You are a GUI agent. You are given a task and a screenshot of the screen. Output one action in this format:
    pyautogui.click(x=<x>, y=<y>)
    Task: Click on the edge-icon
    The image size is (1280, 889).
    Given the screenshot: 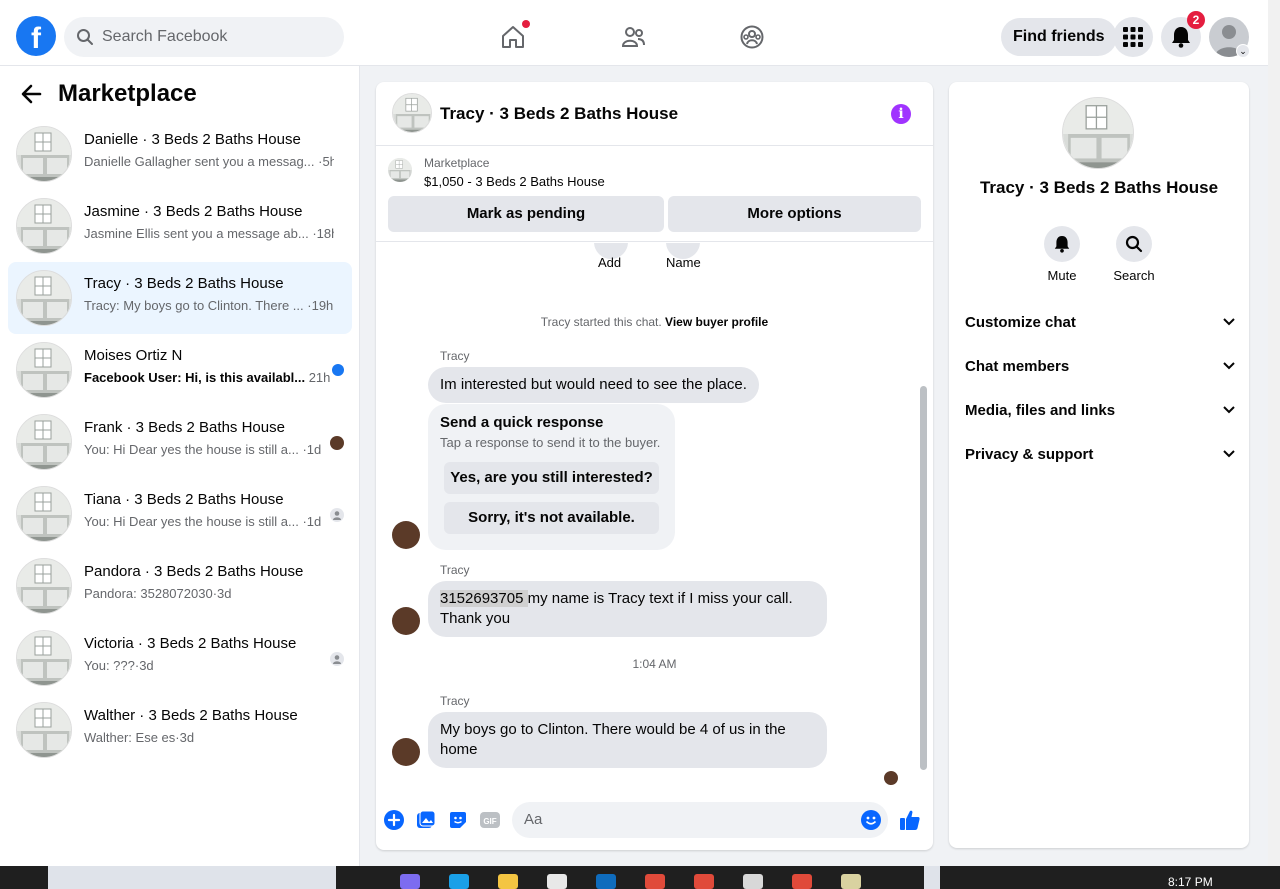 What is the action you would take?
    pyautogui.click(x=459, y=881)
    